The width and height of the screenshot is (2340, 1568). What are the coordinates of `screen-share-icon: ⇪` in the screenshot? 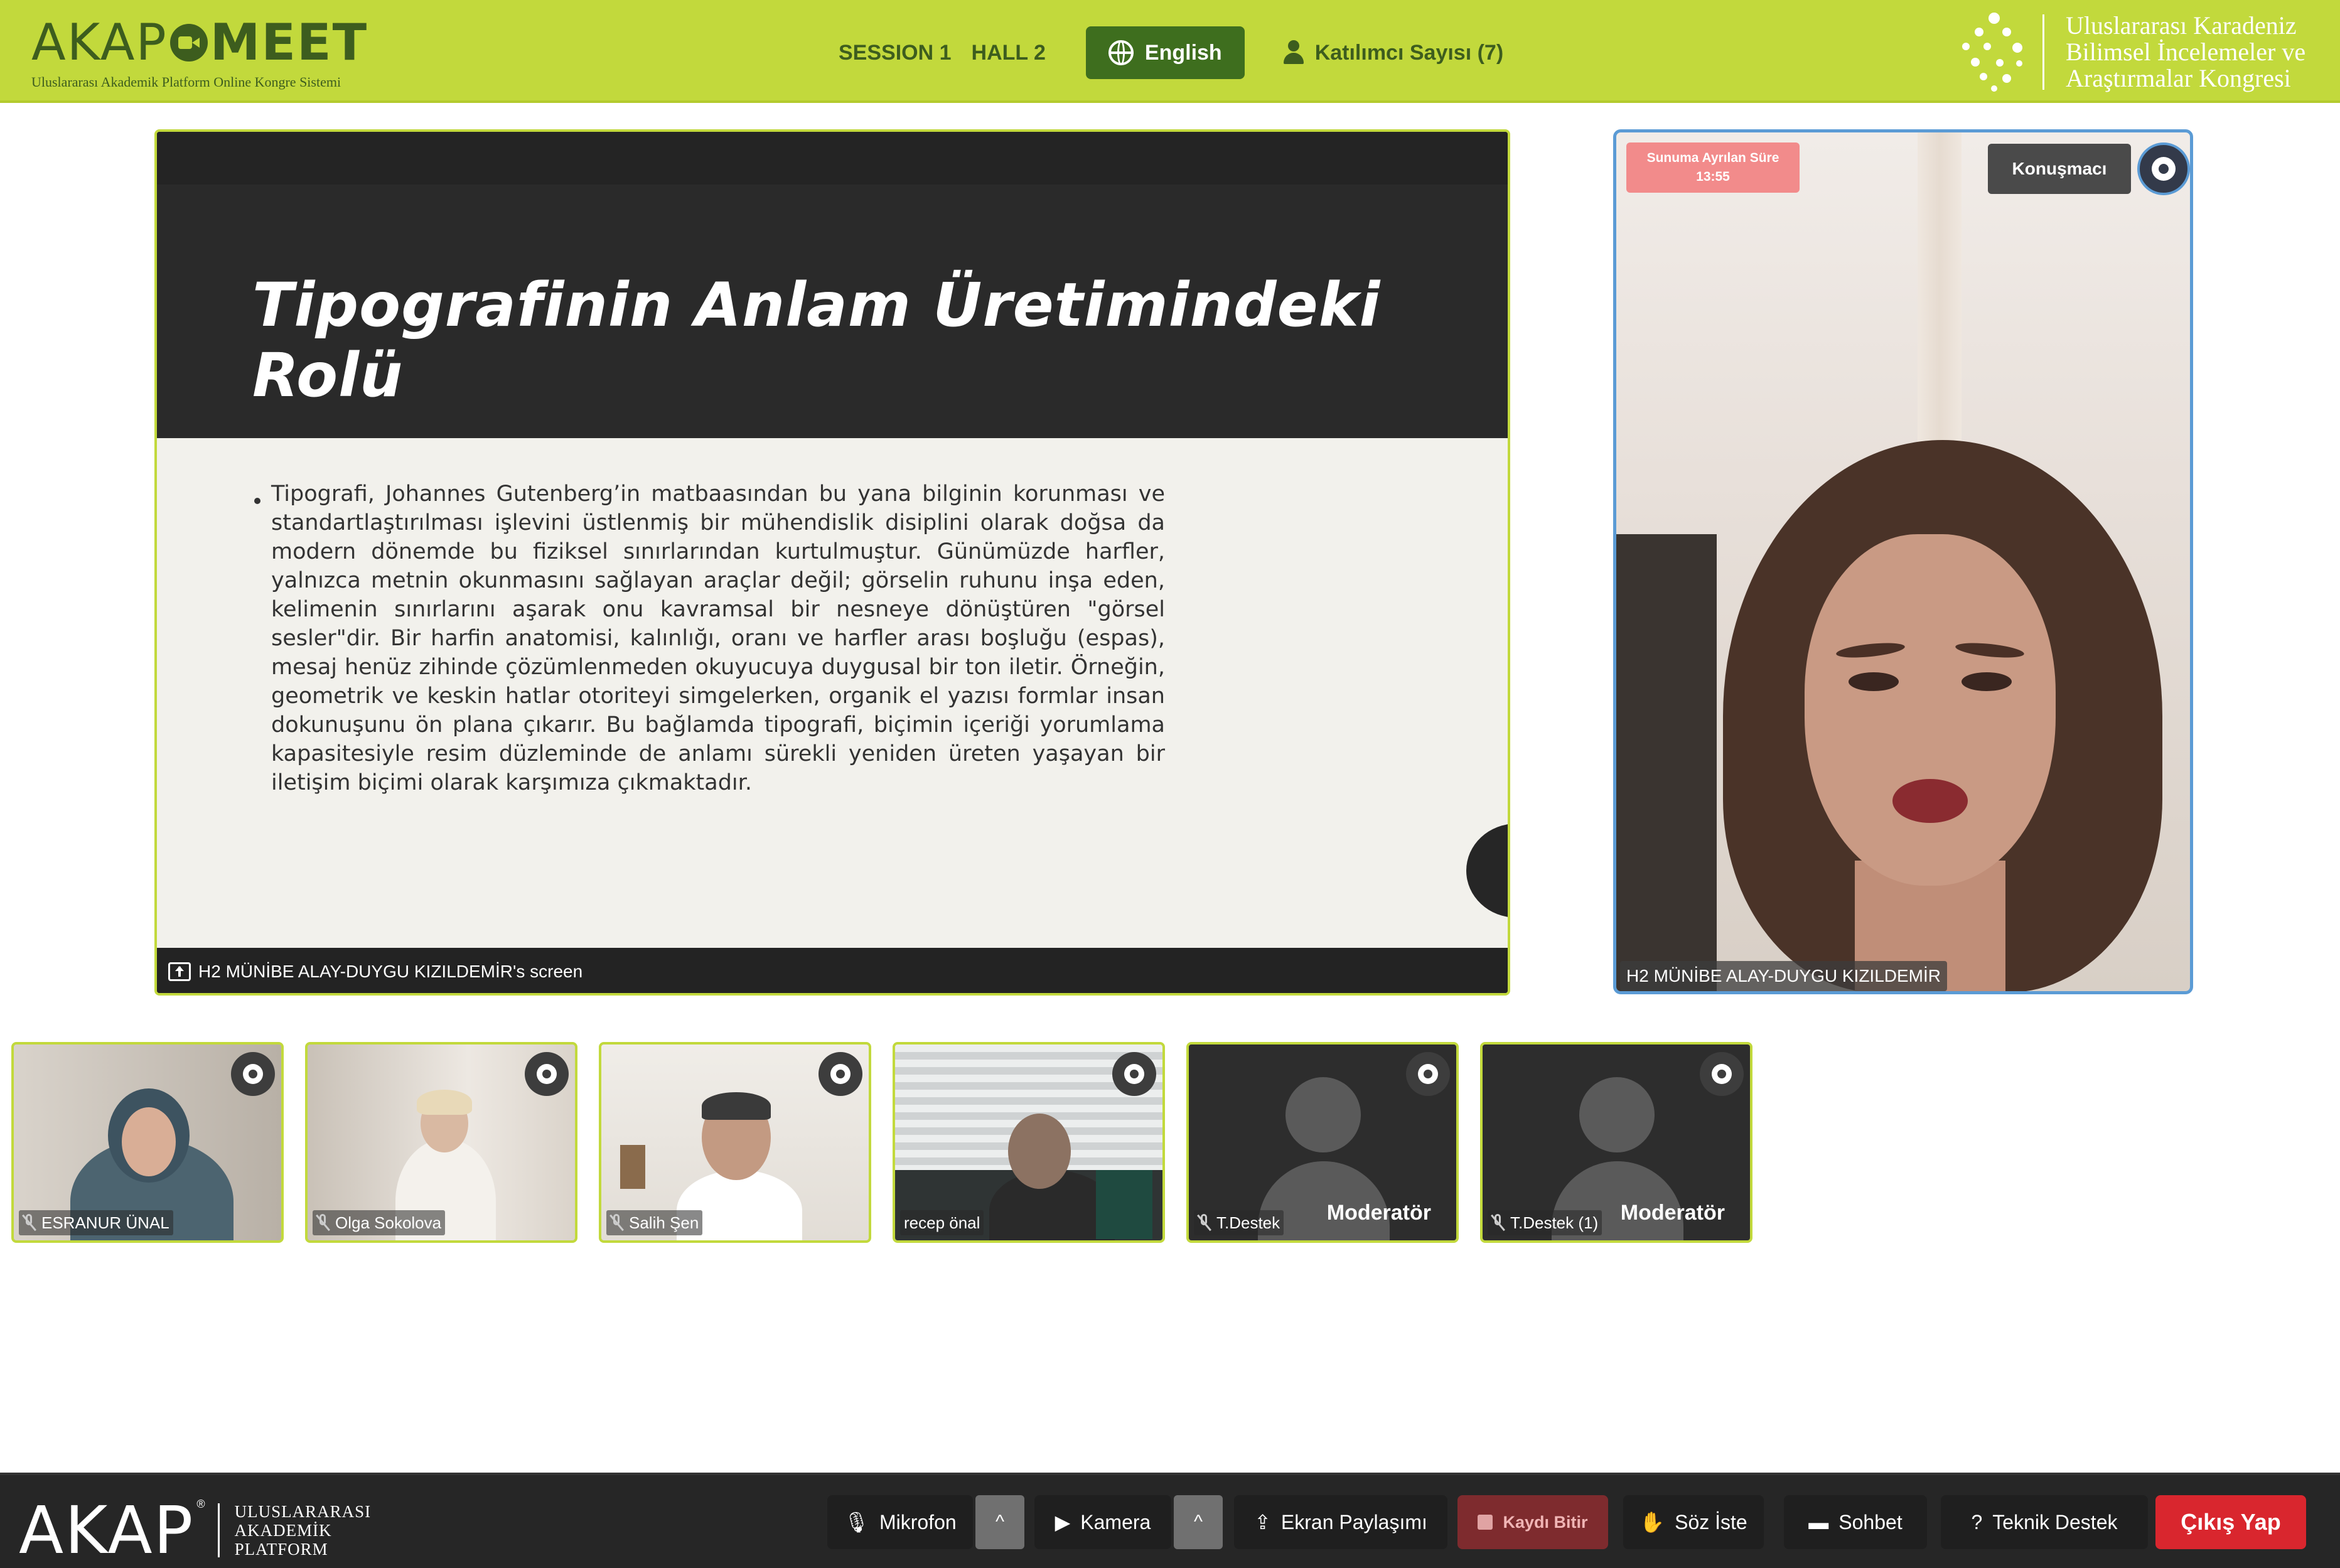 It's located at (1262, 1522).